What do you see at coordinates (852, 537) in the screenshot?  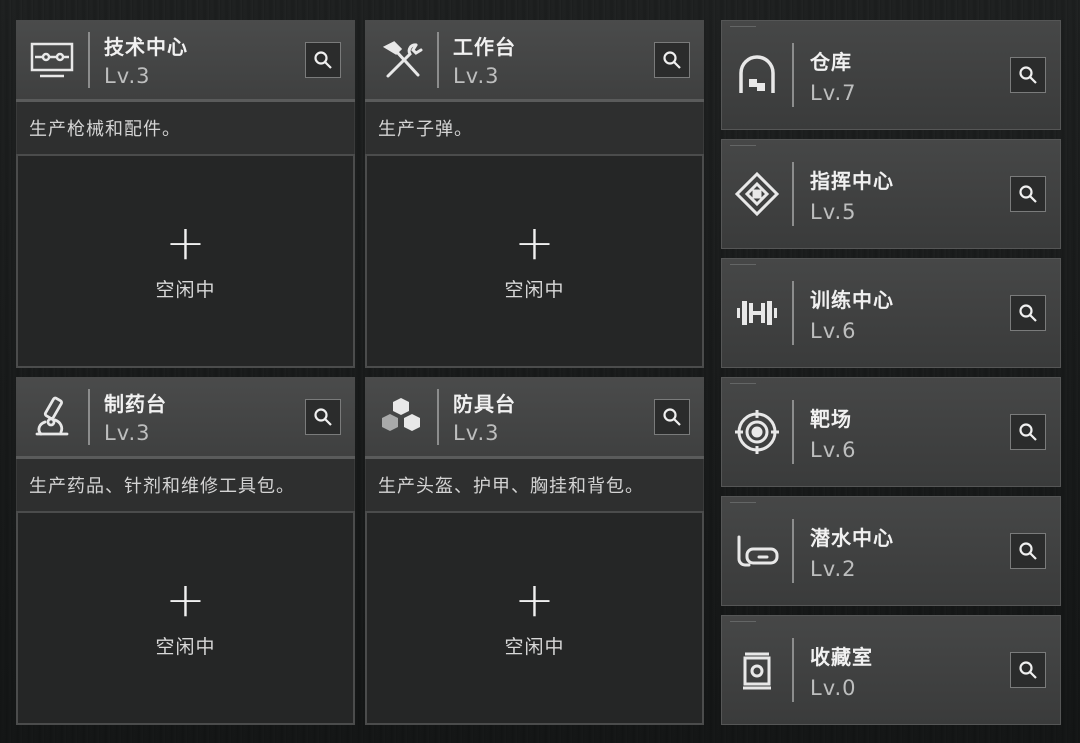 I see `facility-name: 潜水中心` at bounding box center [852, 537].